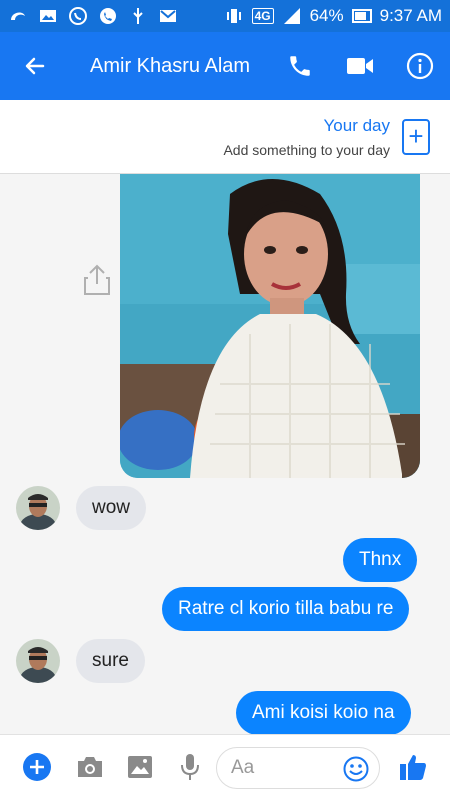 The height and width of the screenshot is (800, 450). I want to click on phone-icon, so click(300, 66).